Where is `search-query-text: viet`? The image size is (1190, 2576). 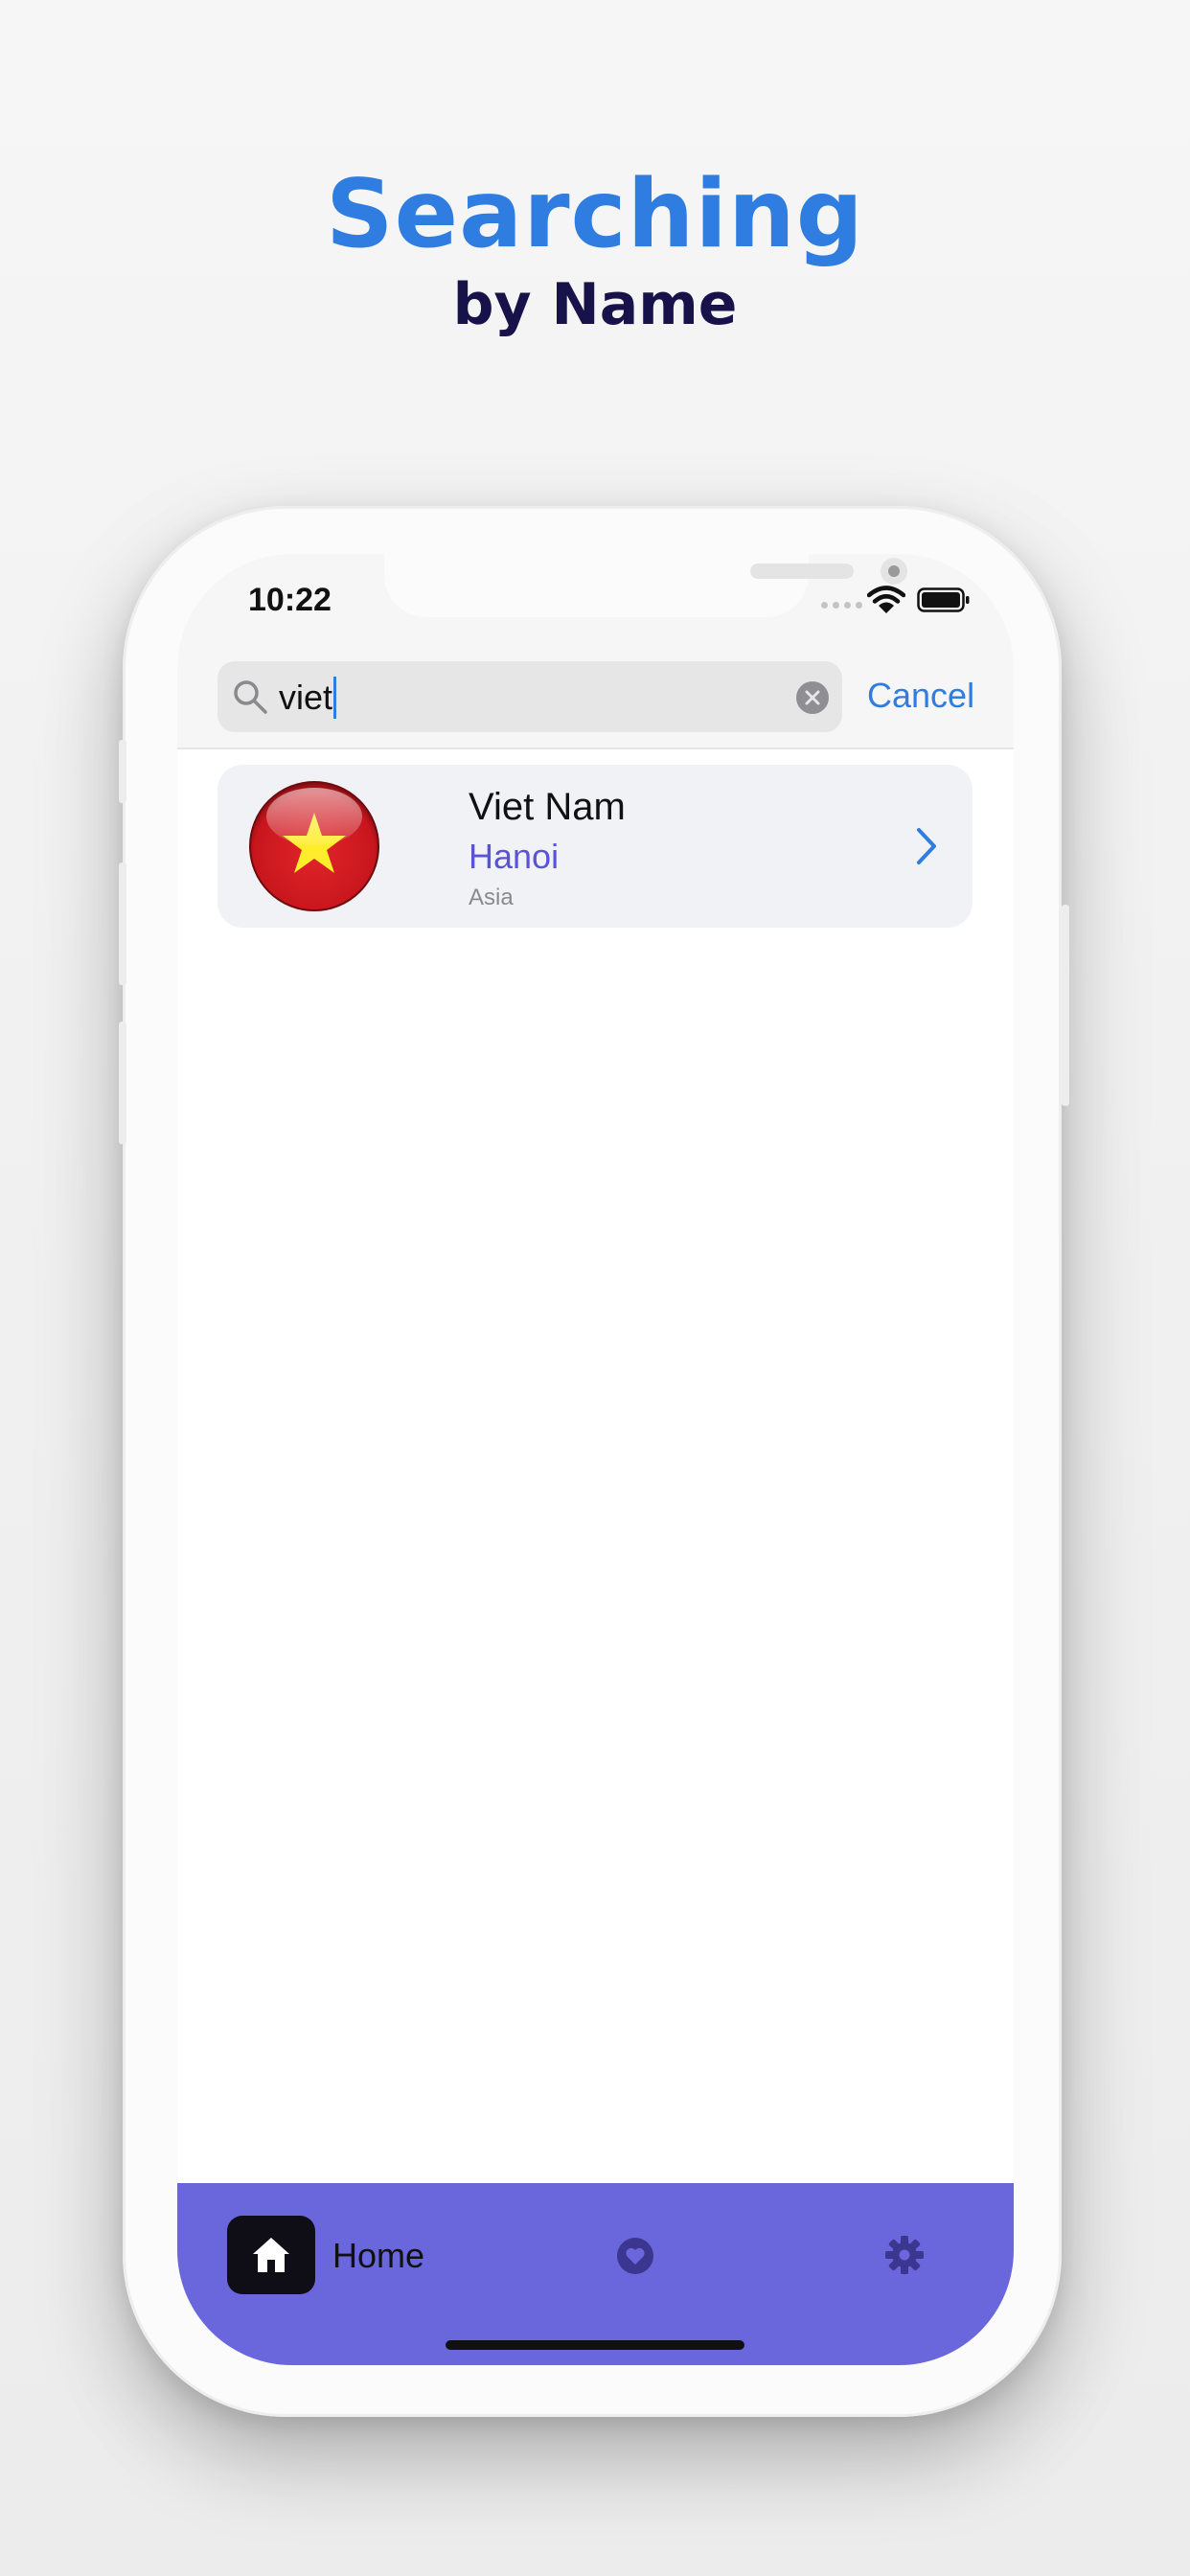 search-query-text: viet is located at coordinates (306, 697).